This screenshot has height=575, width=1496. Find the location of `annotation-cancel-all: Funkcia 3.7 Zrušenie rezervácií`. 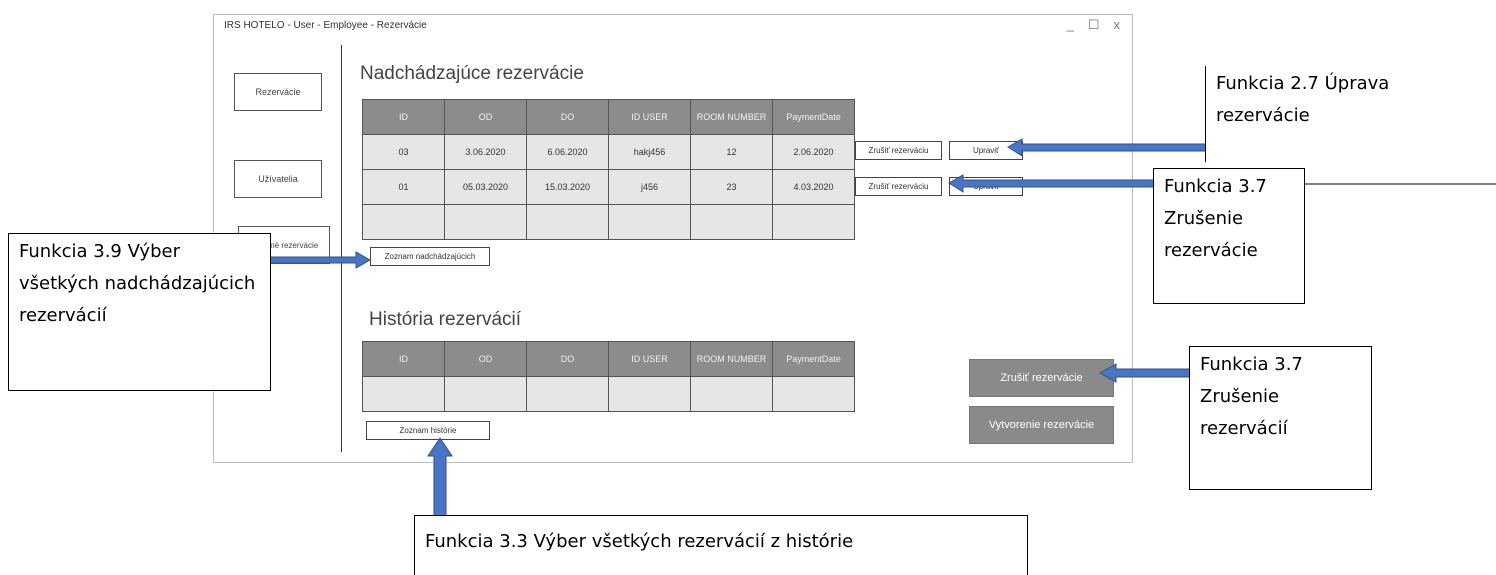

annotation-cancel-all: Funkcia 3.7 Zrušenie rezervácií is located at coordinates (1280, 418).